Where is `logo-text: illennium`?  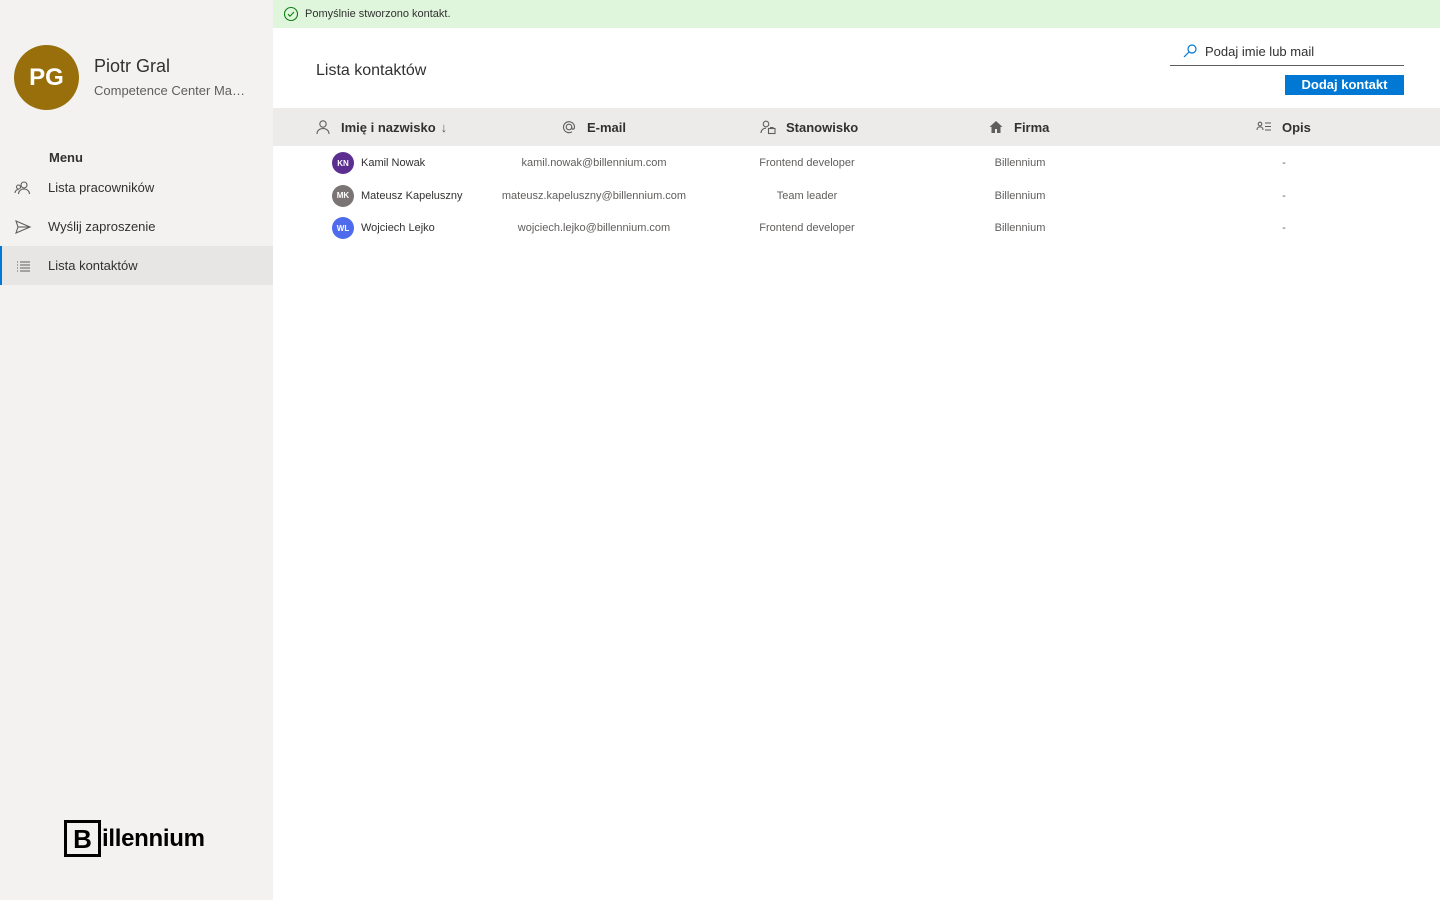 logo-text: illennium is located at coordinates (153, 838).